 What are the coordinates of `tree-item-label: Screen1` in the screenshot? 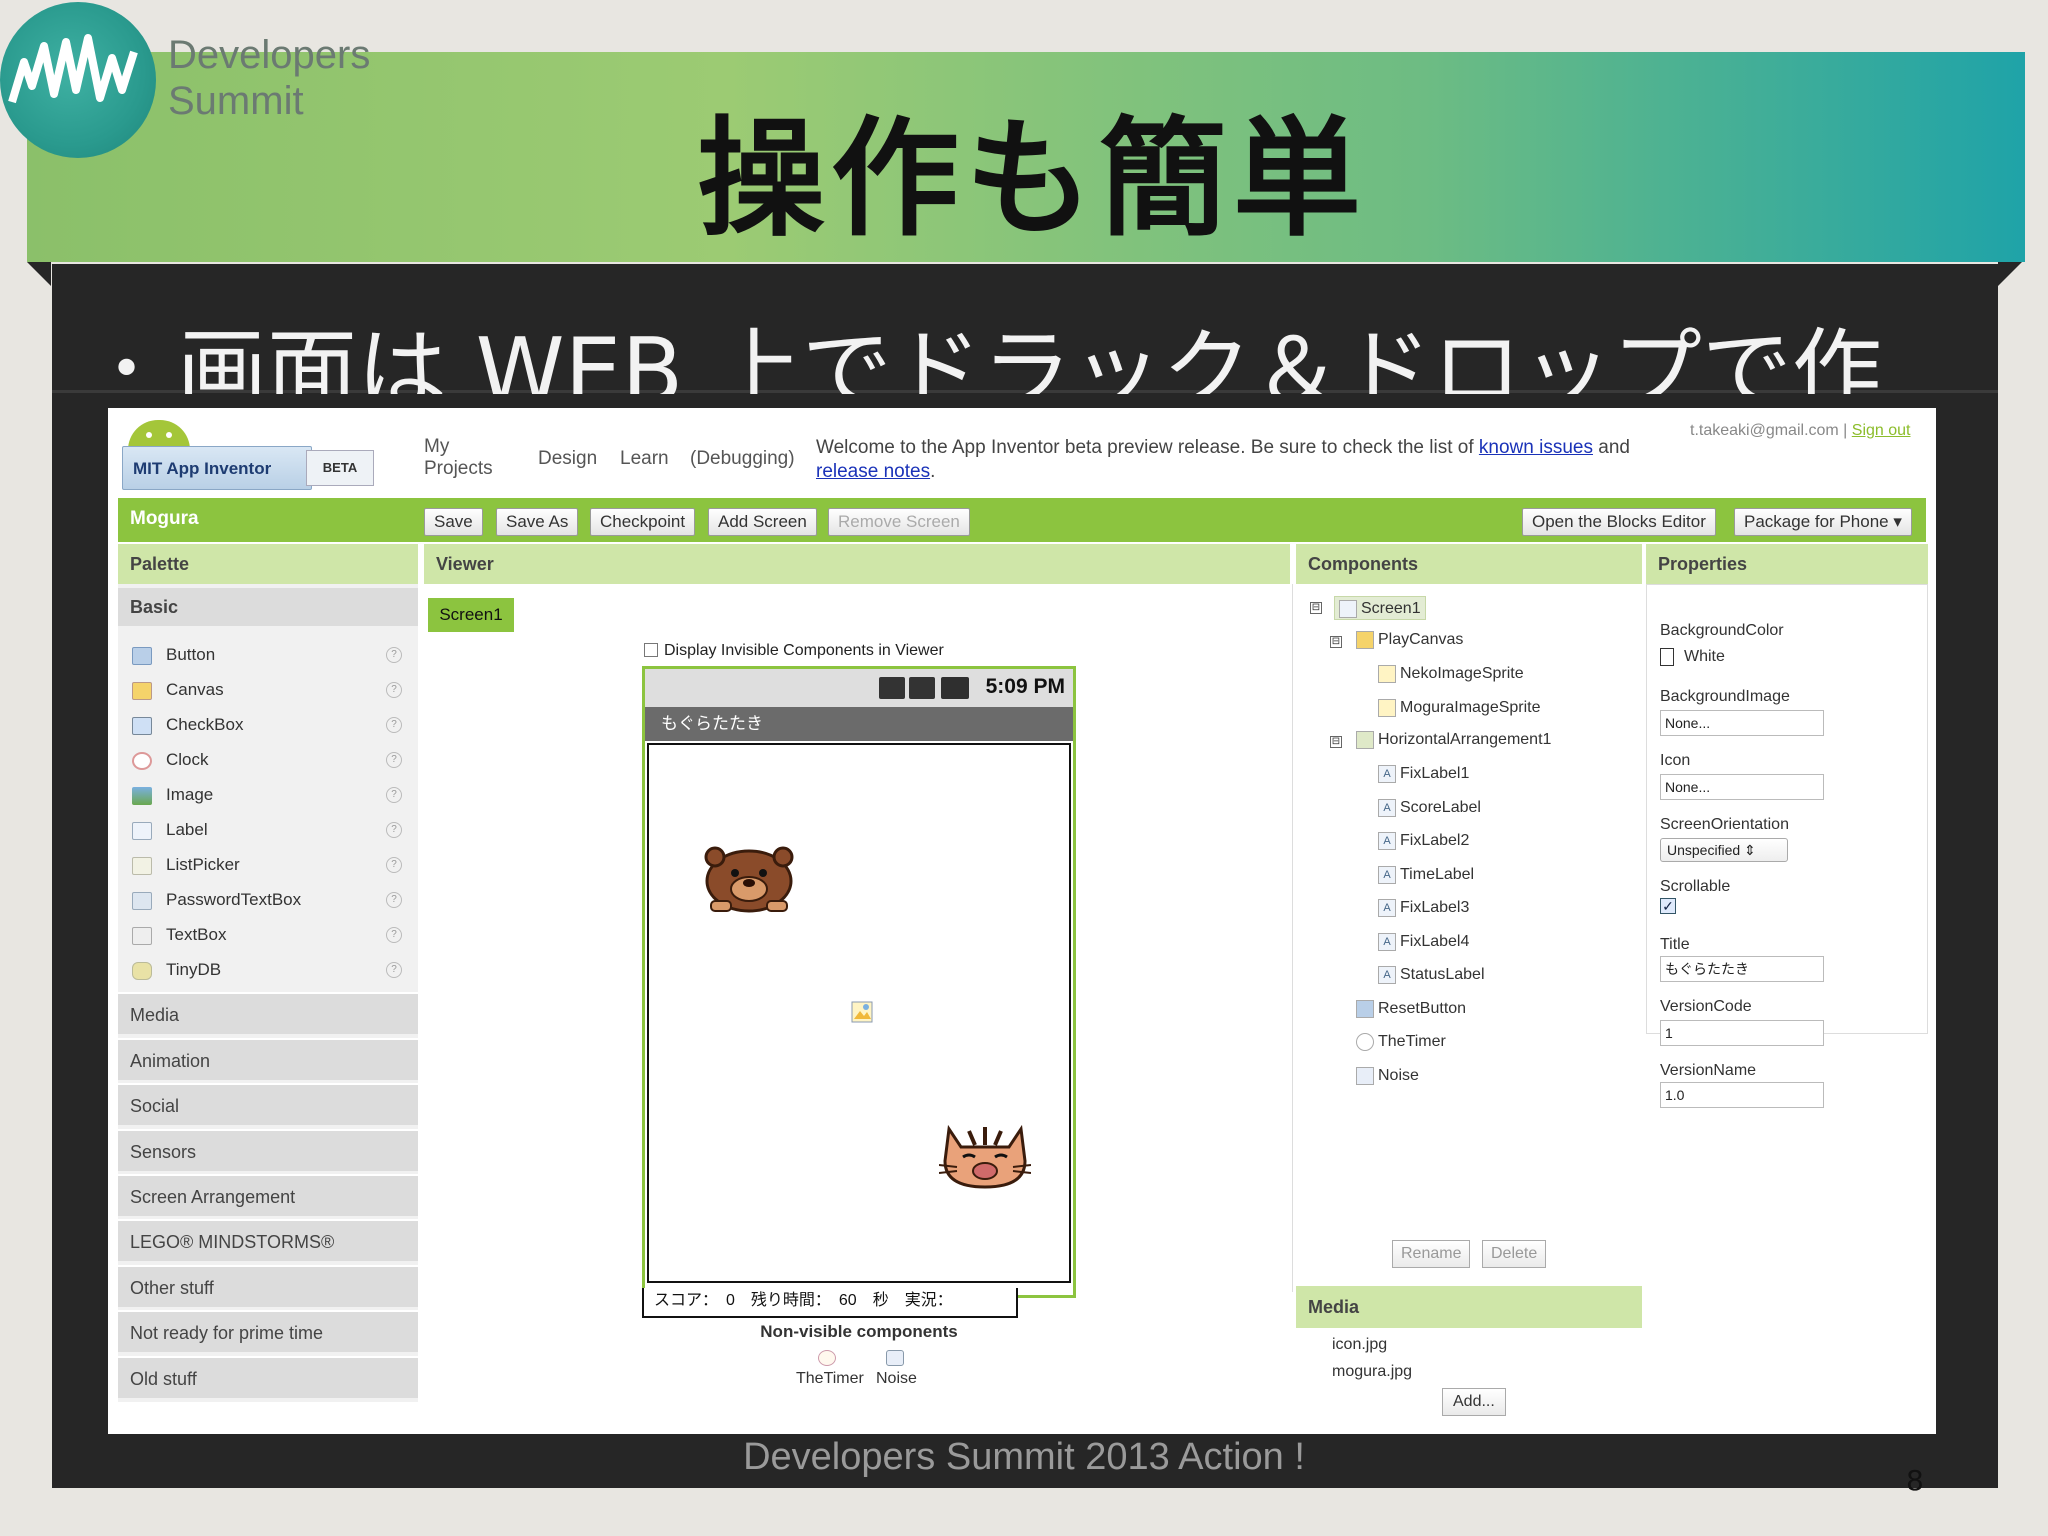 It's located at (1391, 608).